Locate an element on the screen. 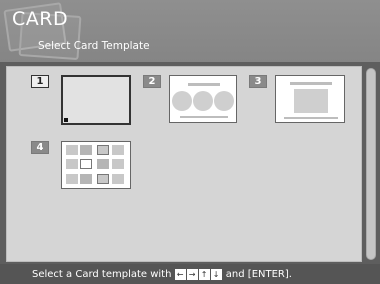 Image resolution: width=380 pixels, height=284 pixels. vertical-scrollbar is located at coordinates (371, 164).